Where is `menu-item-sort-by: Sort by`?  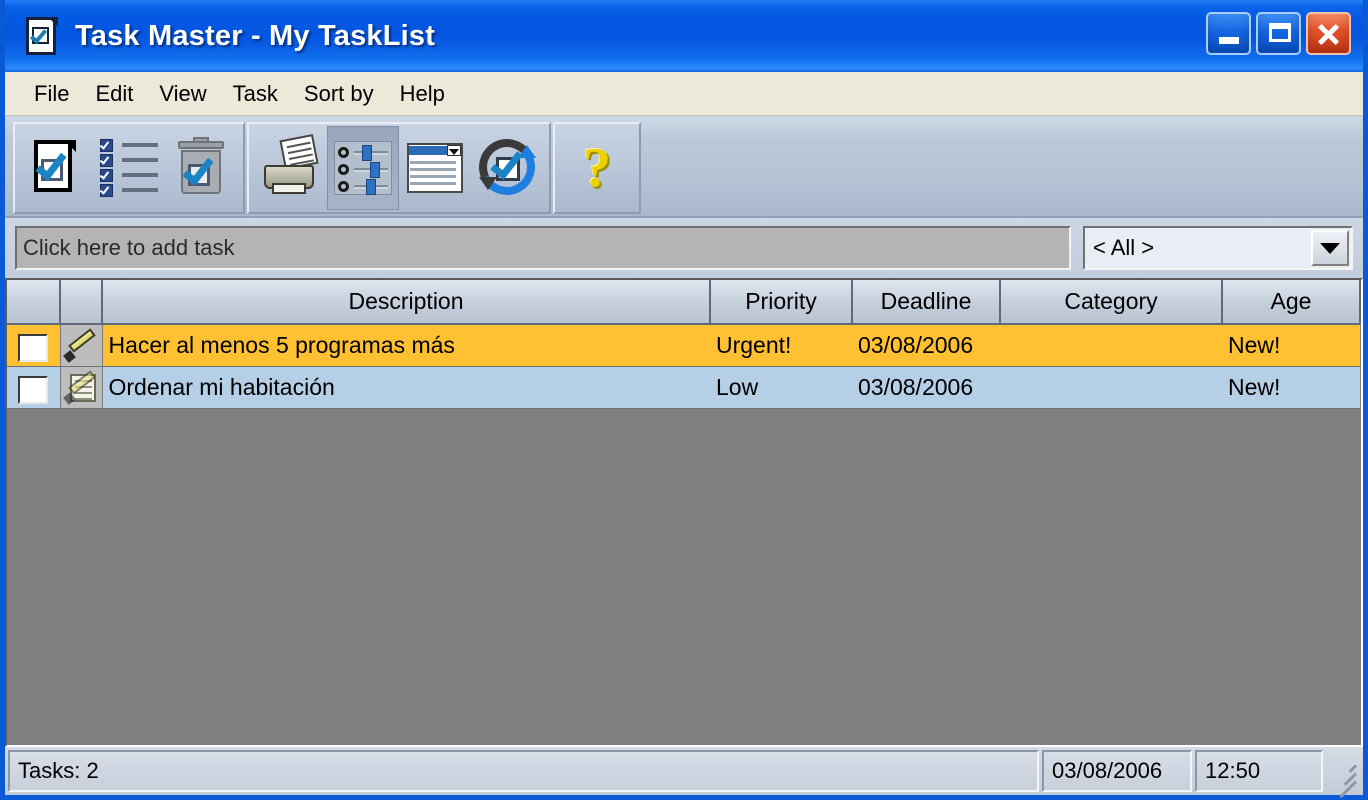
menu-item-sort-by: Sort by is located at coordinates (339, 94).